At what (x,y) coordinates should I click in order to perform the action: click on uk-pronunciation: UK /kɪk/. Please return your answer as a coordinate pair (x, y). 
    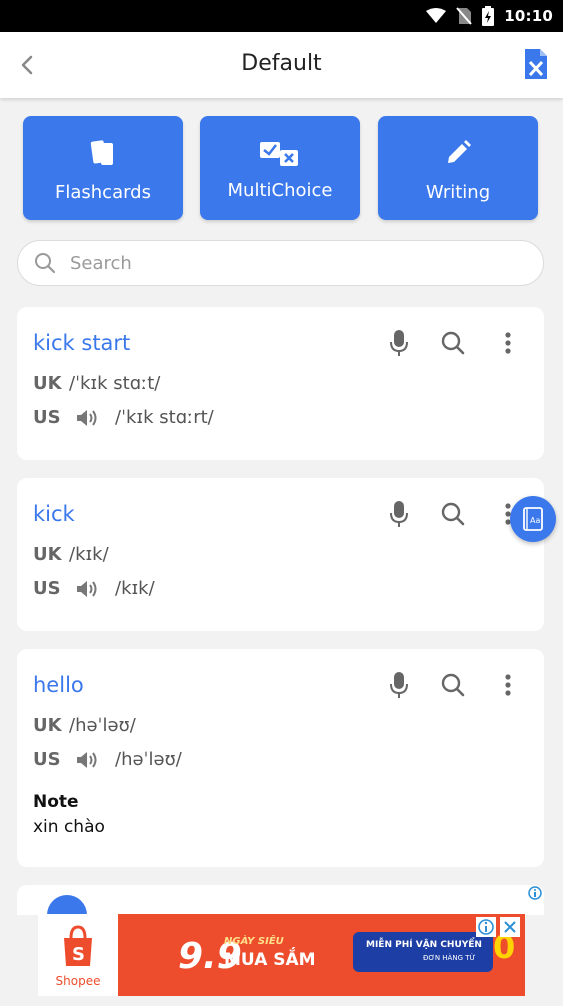
    Looking at the image, I should click on (71, 554).